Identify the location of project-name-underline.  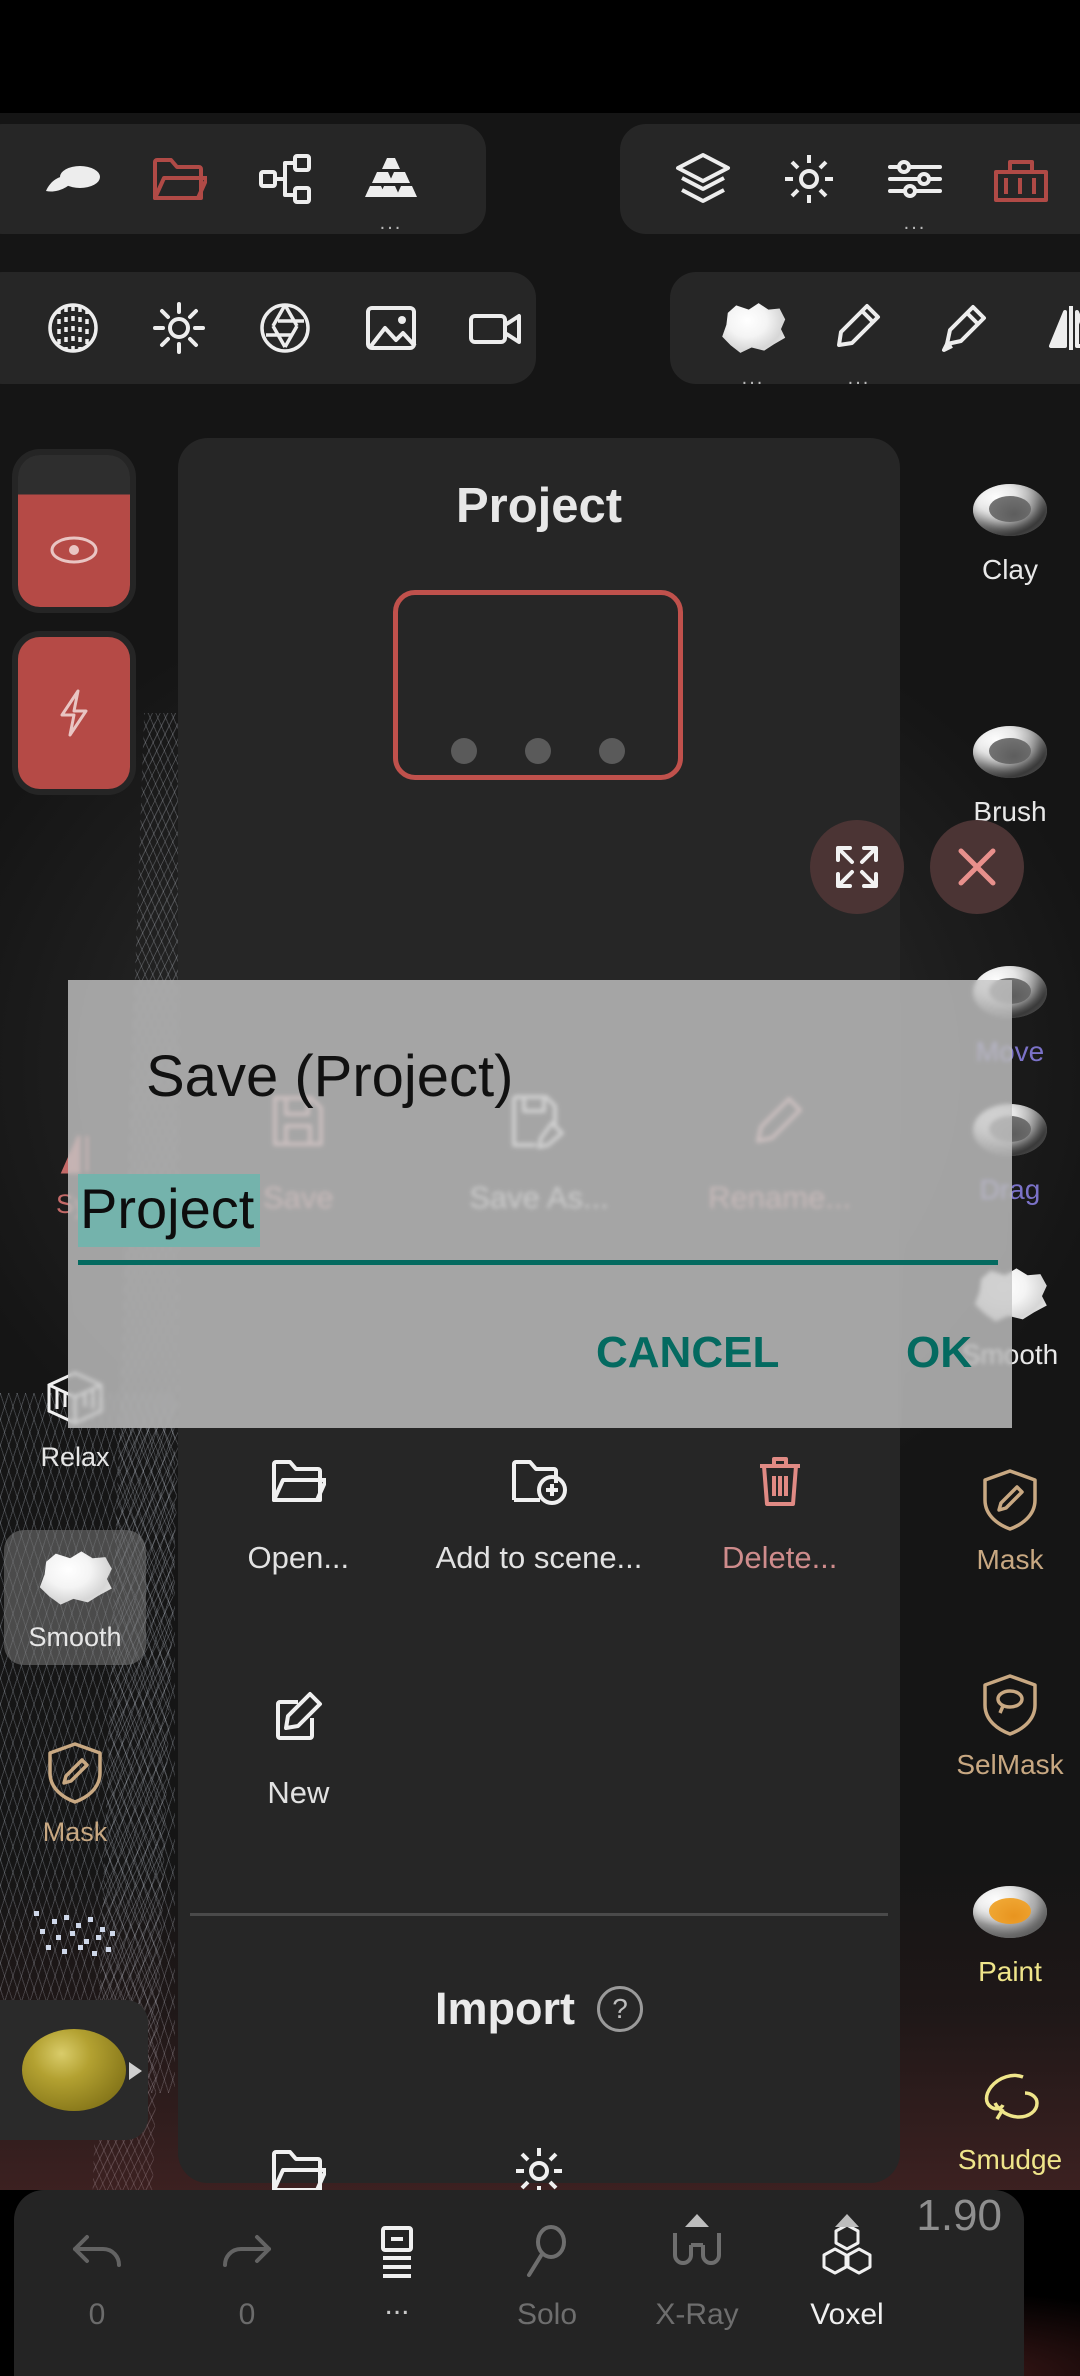
(538, 1262).